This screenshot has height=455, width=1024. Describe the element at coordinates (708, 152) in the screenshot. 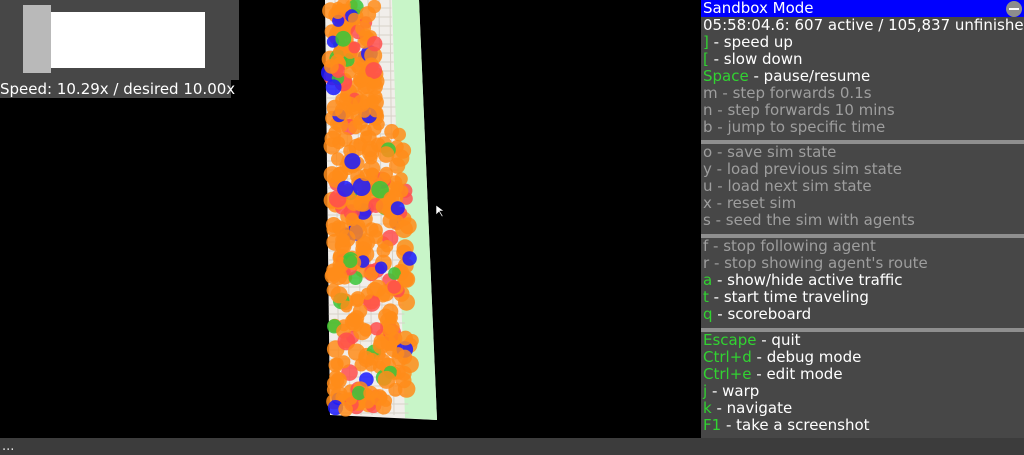

I see `hotkey-key: o` at that location.